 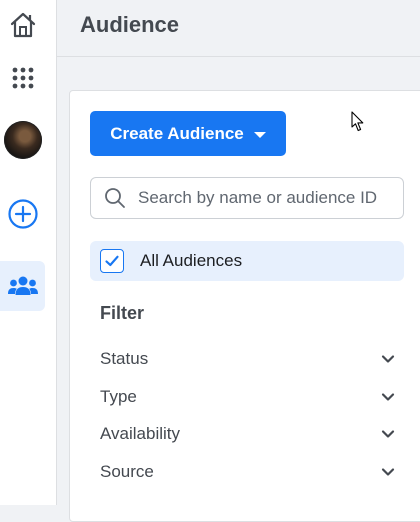 What do you see at coordinates (28, 252) in the screenshot?
I see `left-sidebar` at bounding box center [28, 252].